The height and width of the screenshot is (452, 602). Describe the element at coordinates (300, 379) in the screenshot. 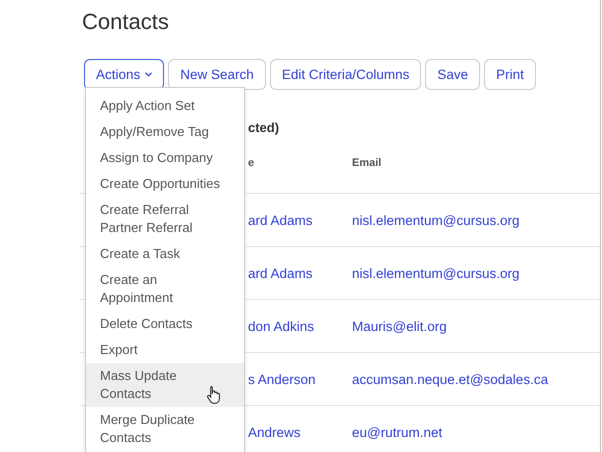

I see `contact-name-link: s Anderson` at that location.